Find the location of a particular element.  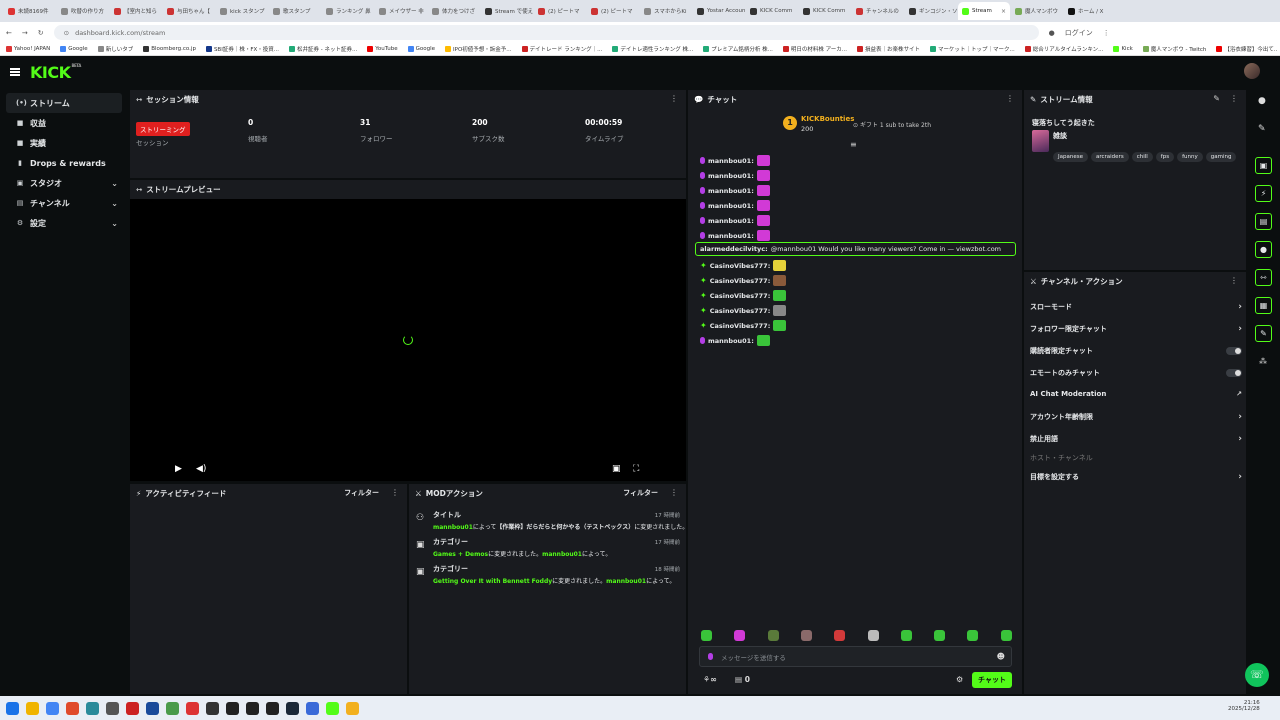

volume-icon: ◀) is located at coordinates (201, 469).